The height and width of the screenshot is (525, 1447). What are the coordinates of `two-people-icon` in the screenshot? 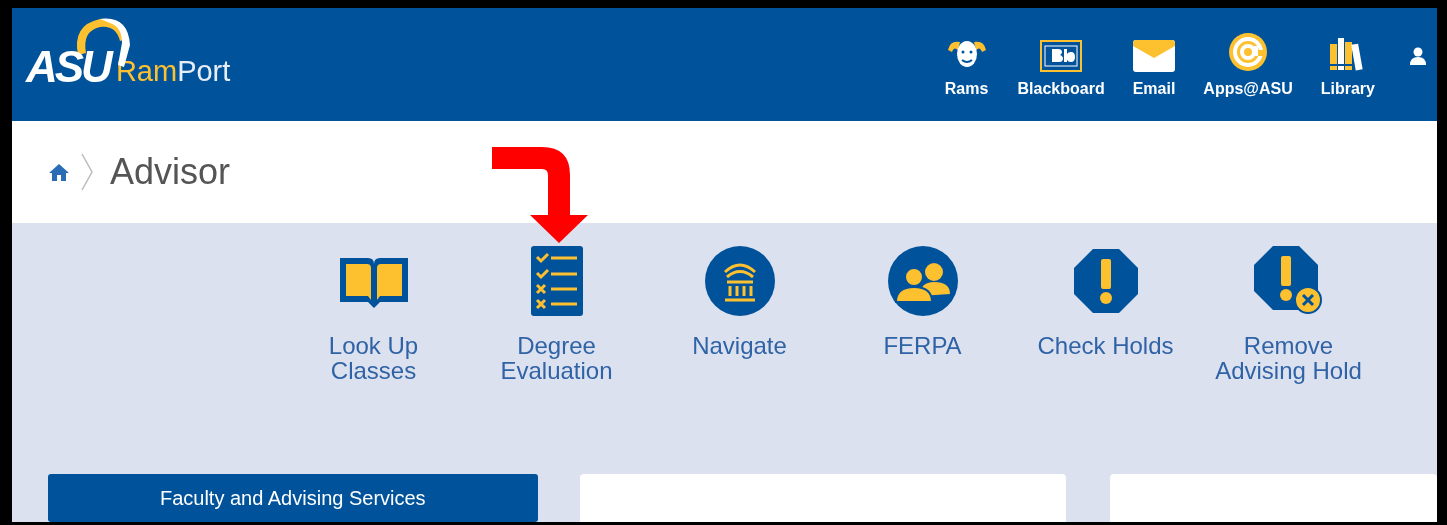 It's located at (922, 281).